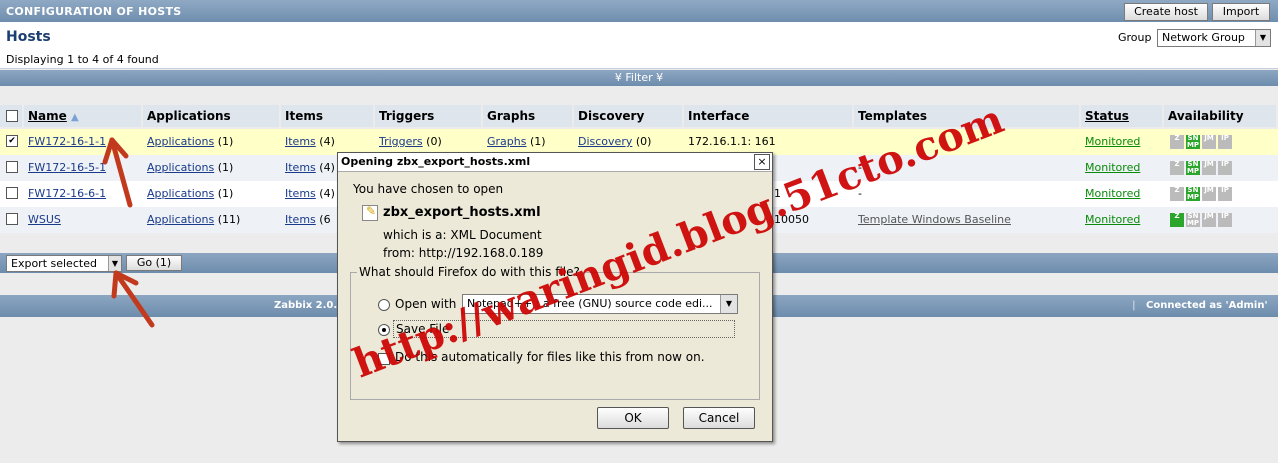 The image size is (1278, 463). I want to click on footer-version: Zabbix 2.0., so click(306, 305).